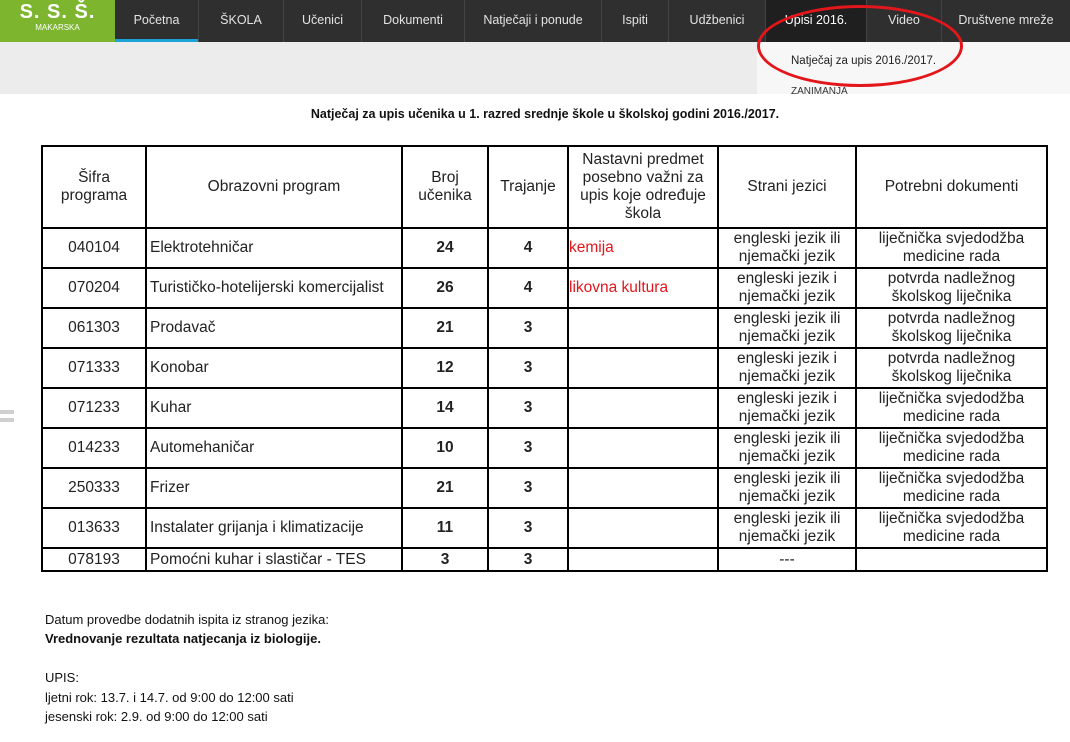  What do you see at coordinates (819, 90) in the screenshot?
I see `dropdown-item-zanimanja: ZANIMANJA` at bounding box center [819, 90].